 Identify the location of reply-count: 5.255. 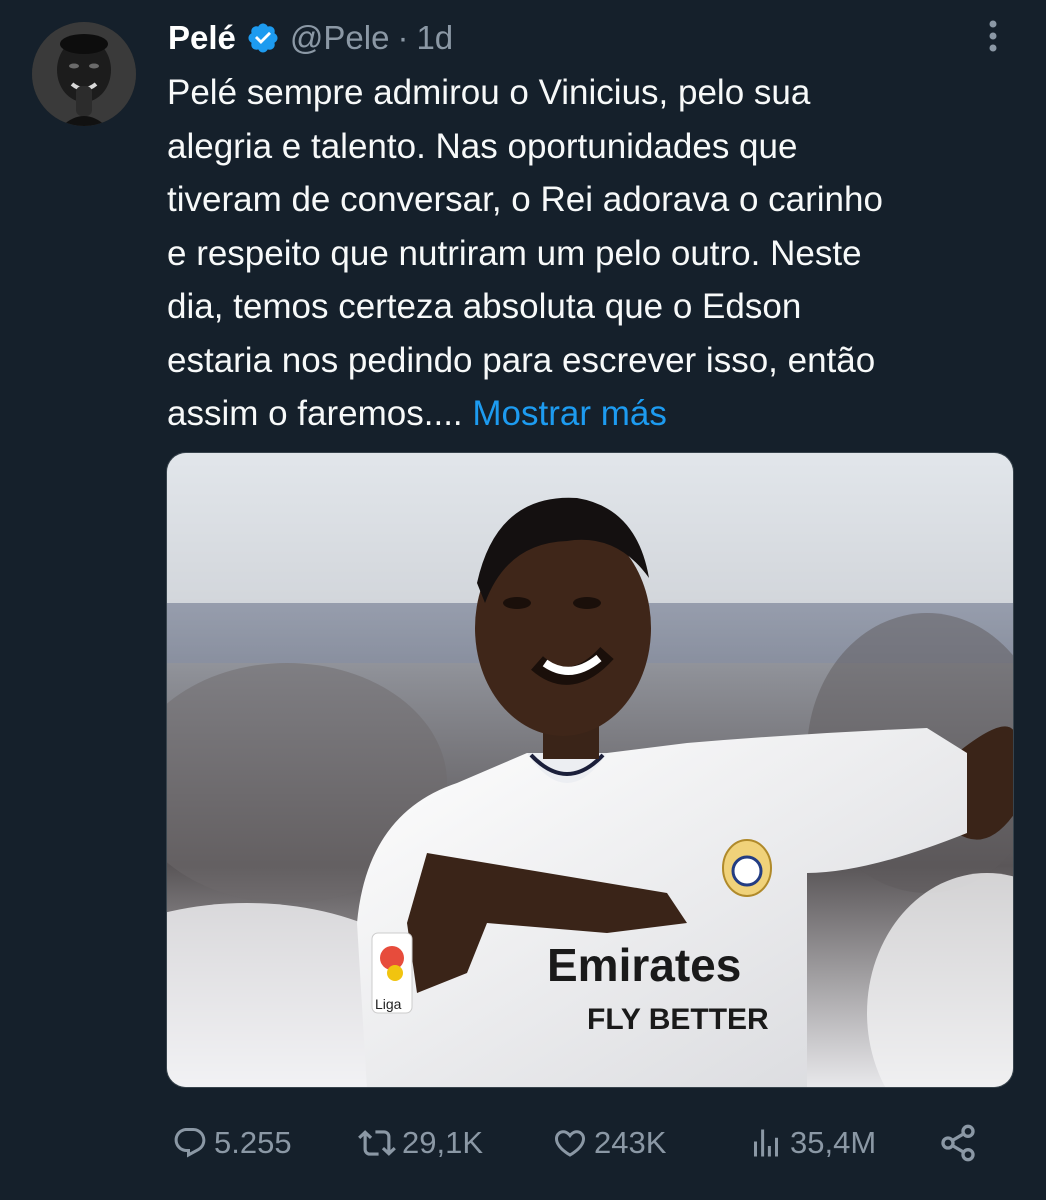
(253, 1142).